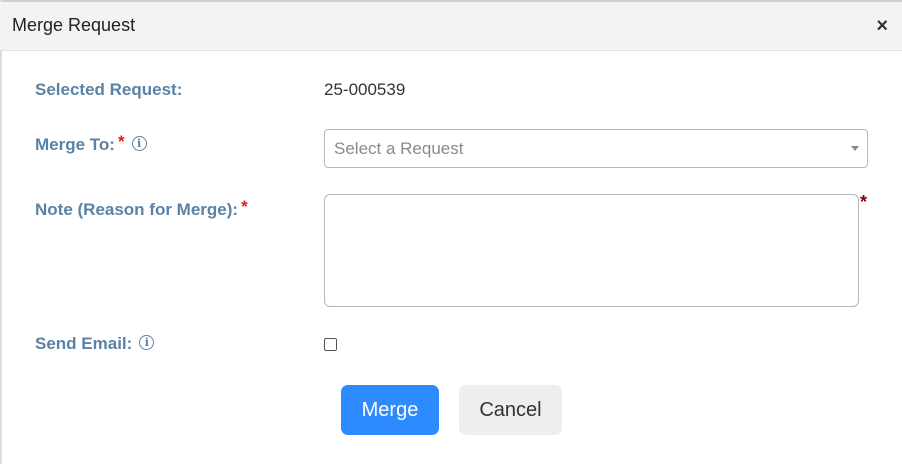 The height and width of the screenshot is (464, 902). I want to click on selected-request-label-text: Selected Request:, so click(109, 89).